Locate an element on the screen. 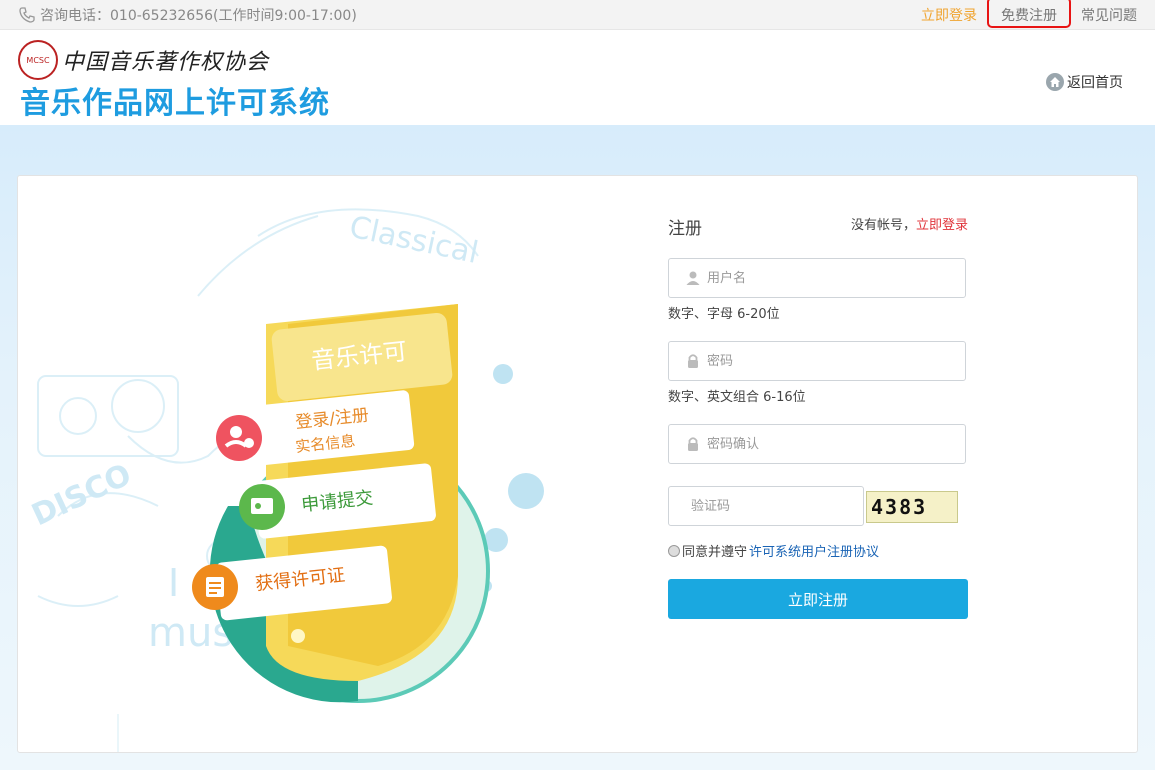  captcha-image: 4383 is located at coordinates (912, 507).